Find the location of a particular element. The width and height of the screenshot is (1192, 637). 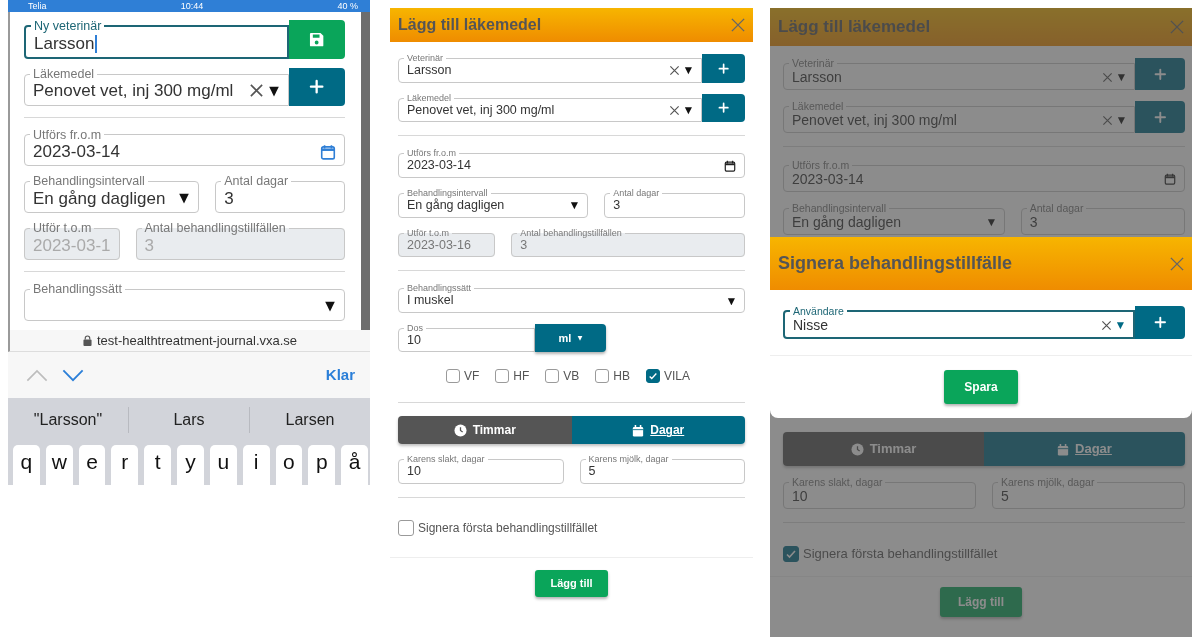

keyboard-key: u is located at coordinates (223, 465).